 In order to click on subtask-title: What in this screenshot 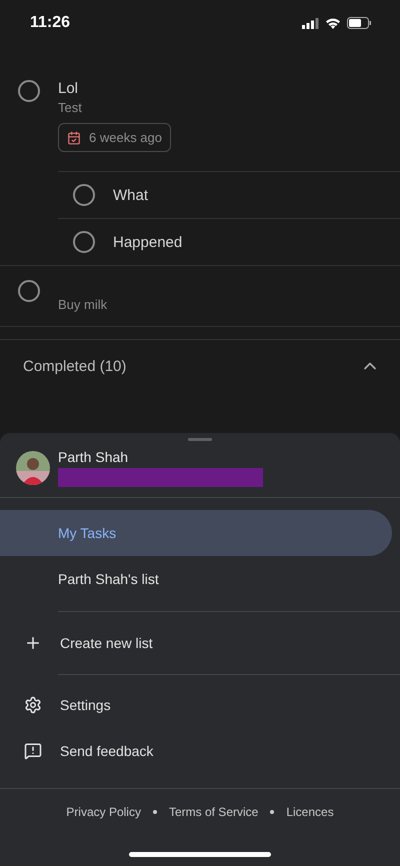, I will do `click(130, 195)`.